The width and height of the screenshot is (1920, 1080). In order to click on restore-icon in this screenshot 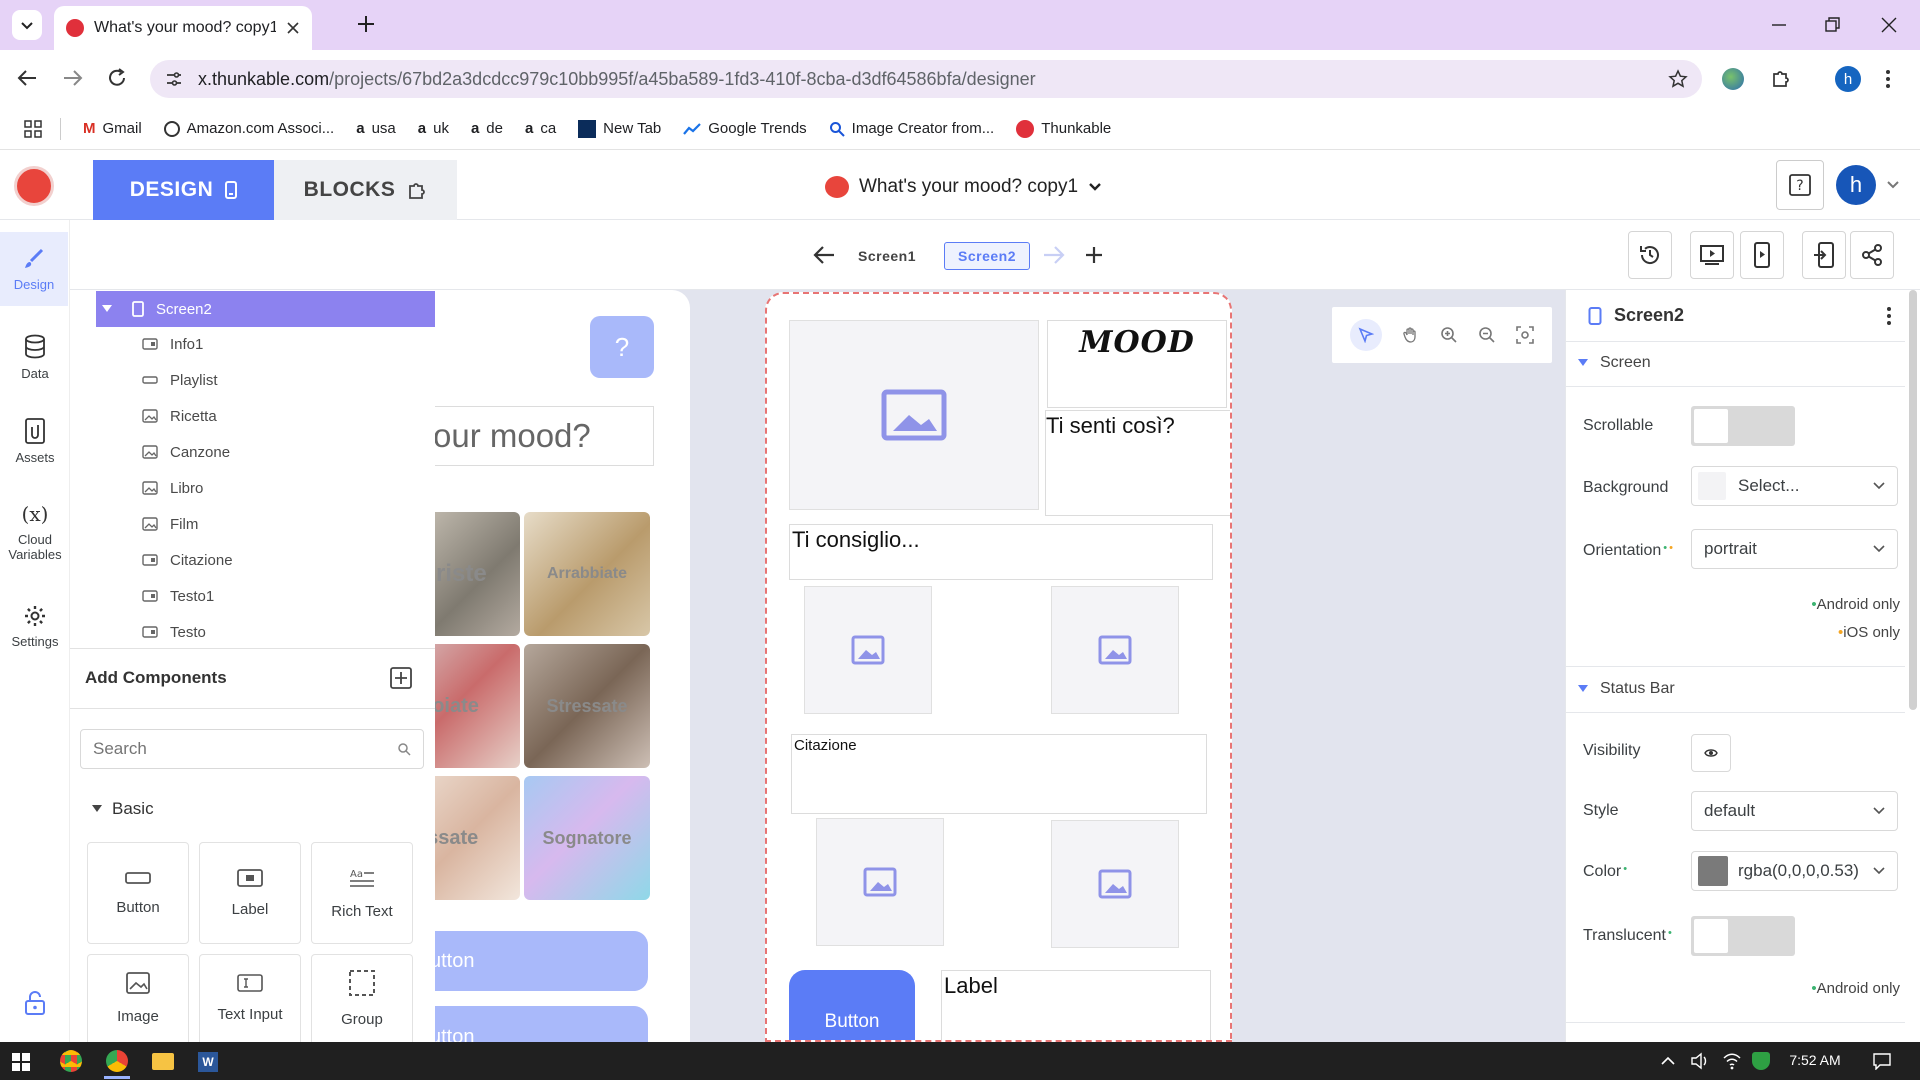, I will do `click(1832, 25)`.